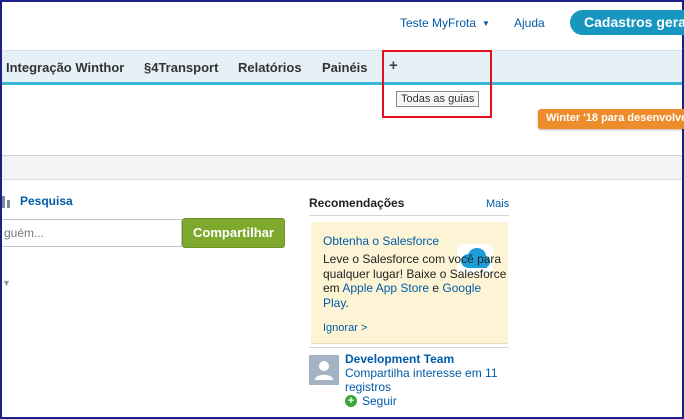 The height and width of the screenshot is (419, 684). Describe the element at coordinates (436, 288) in the screenshot. I see `promo-or-text: e` at that location.